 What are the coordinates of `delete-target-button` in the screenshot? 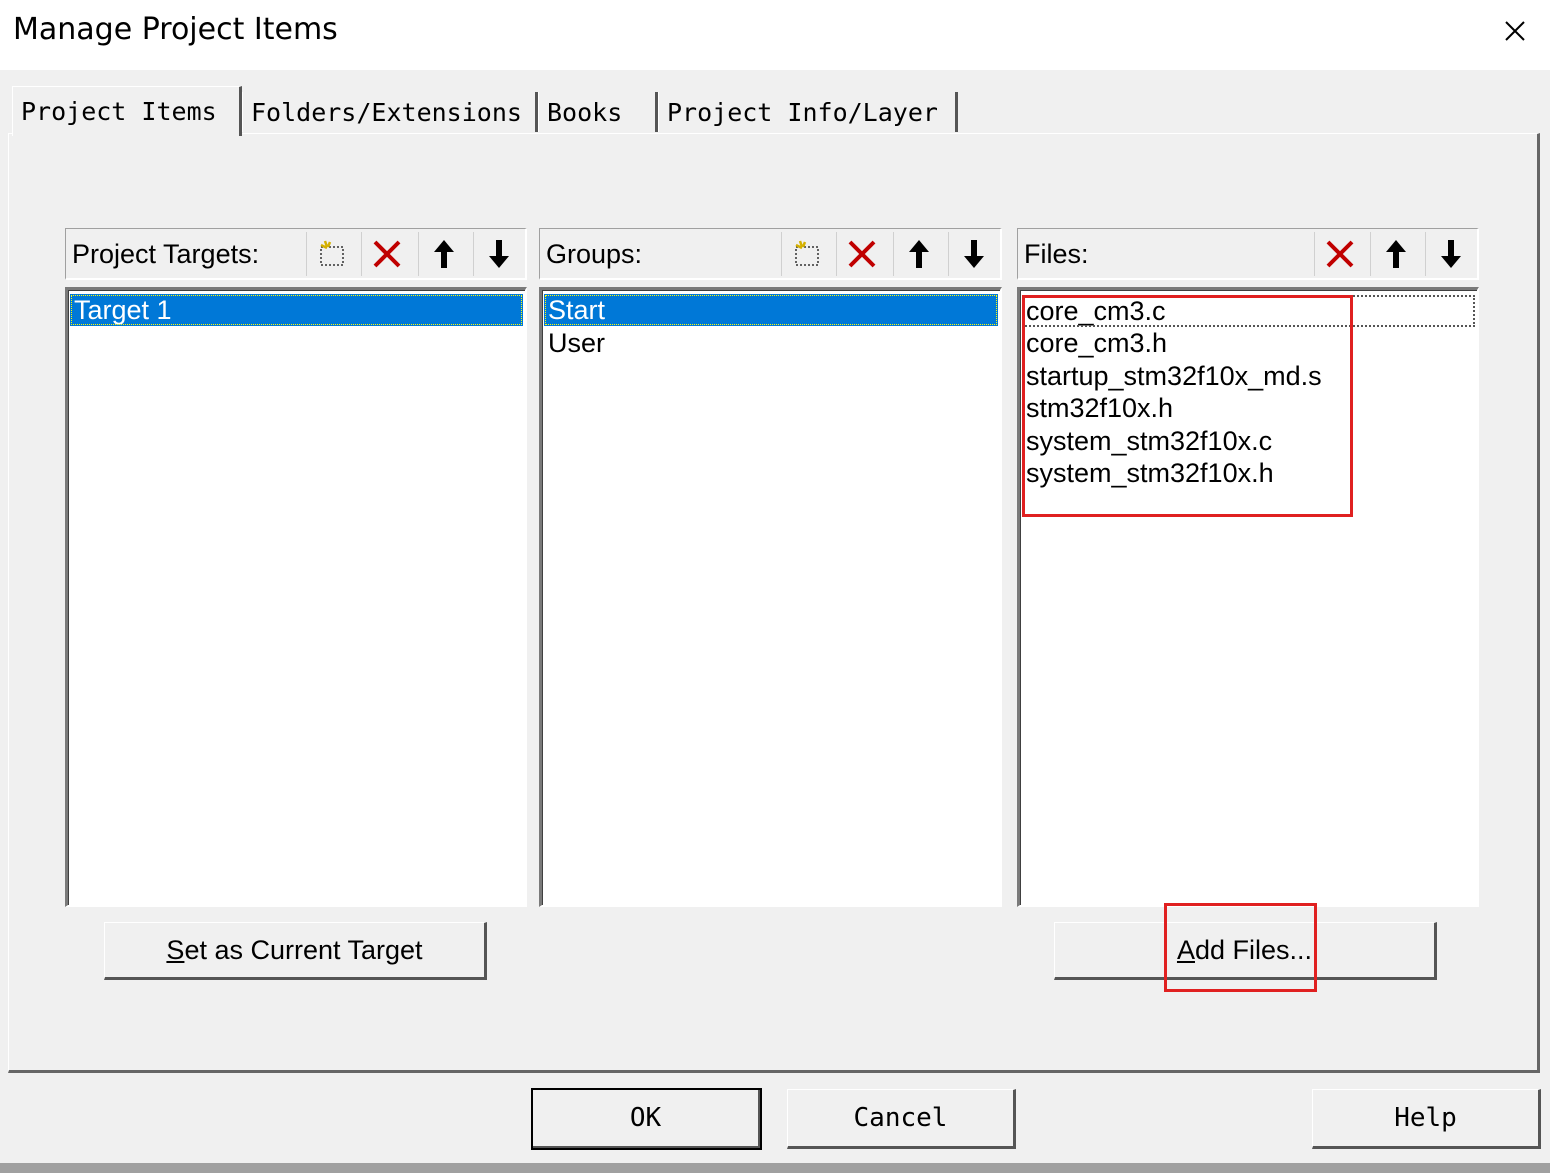 It's located at (386, 254).